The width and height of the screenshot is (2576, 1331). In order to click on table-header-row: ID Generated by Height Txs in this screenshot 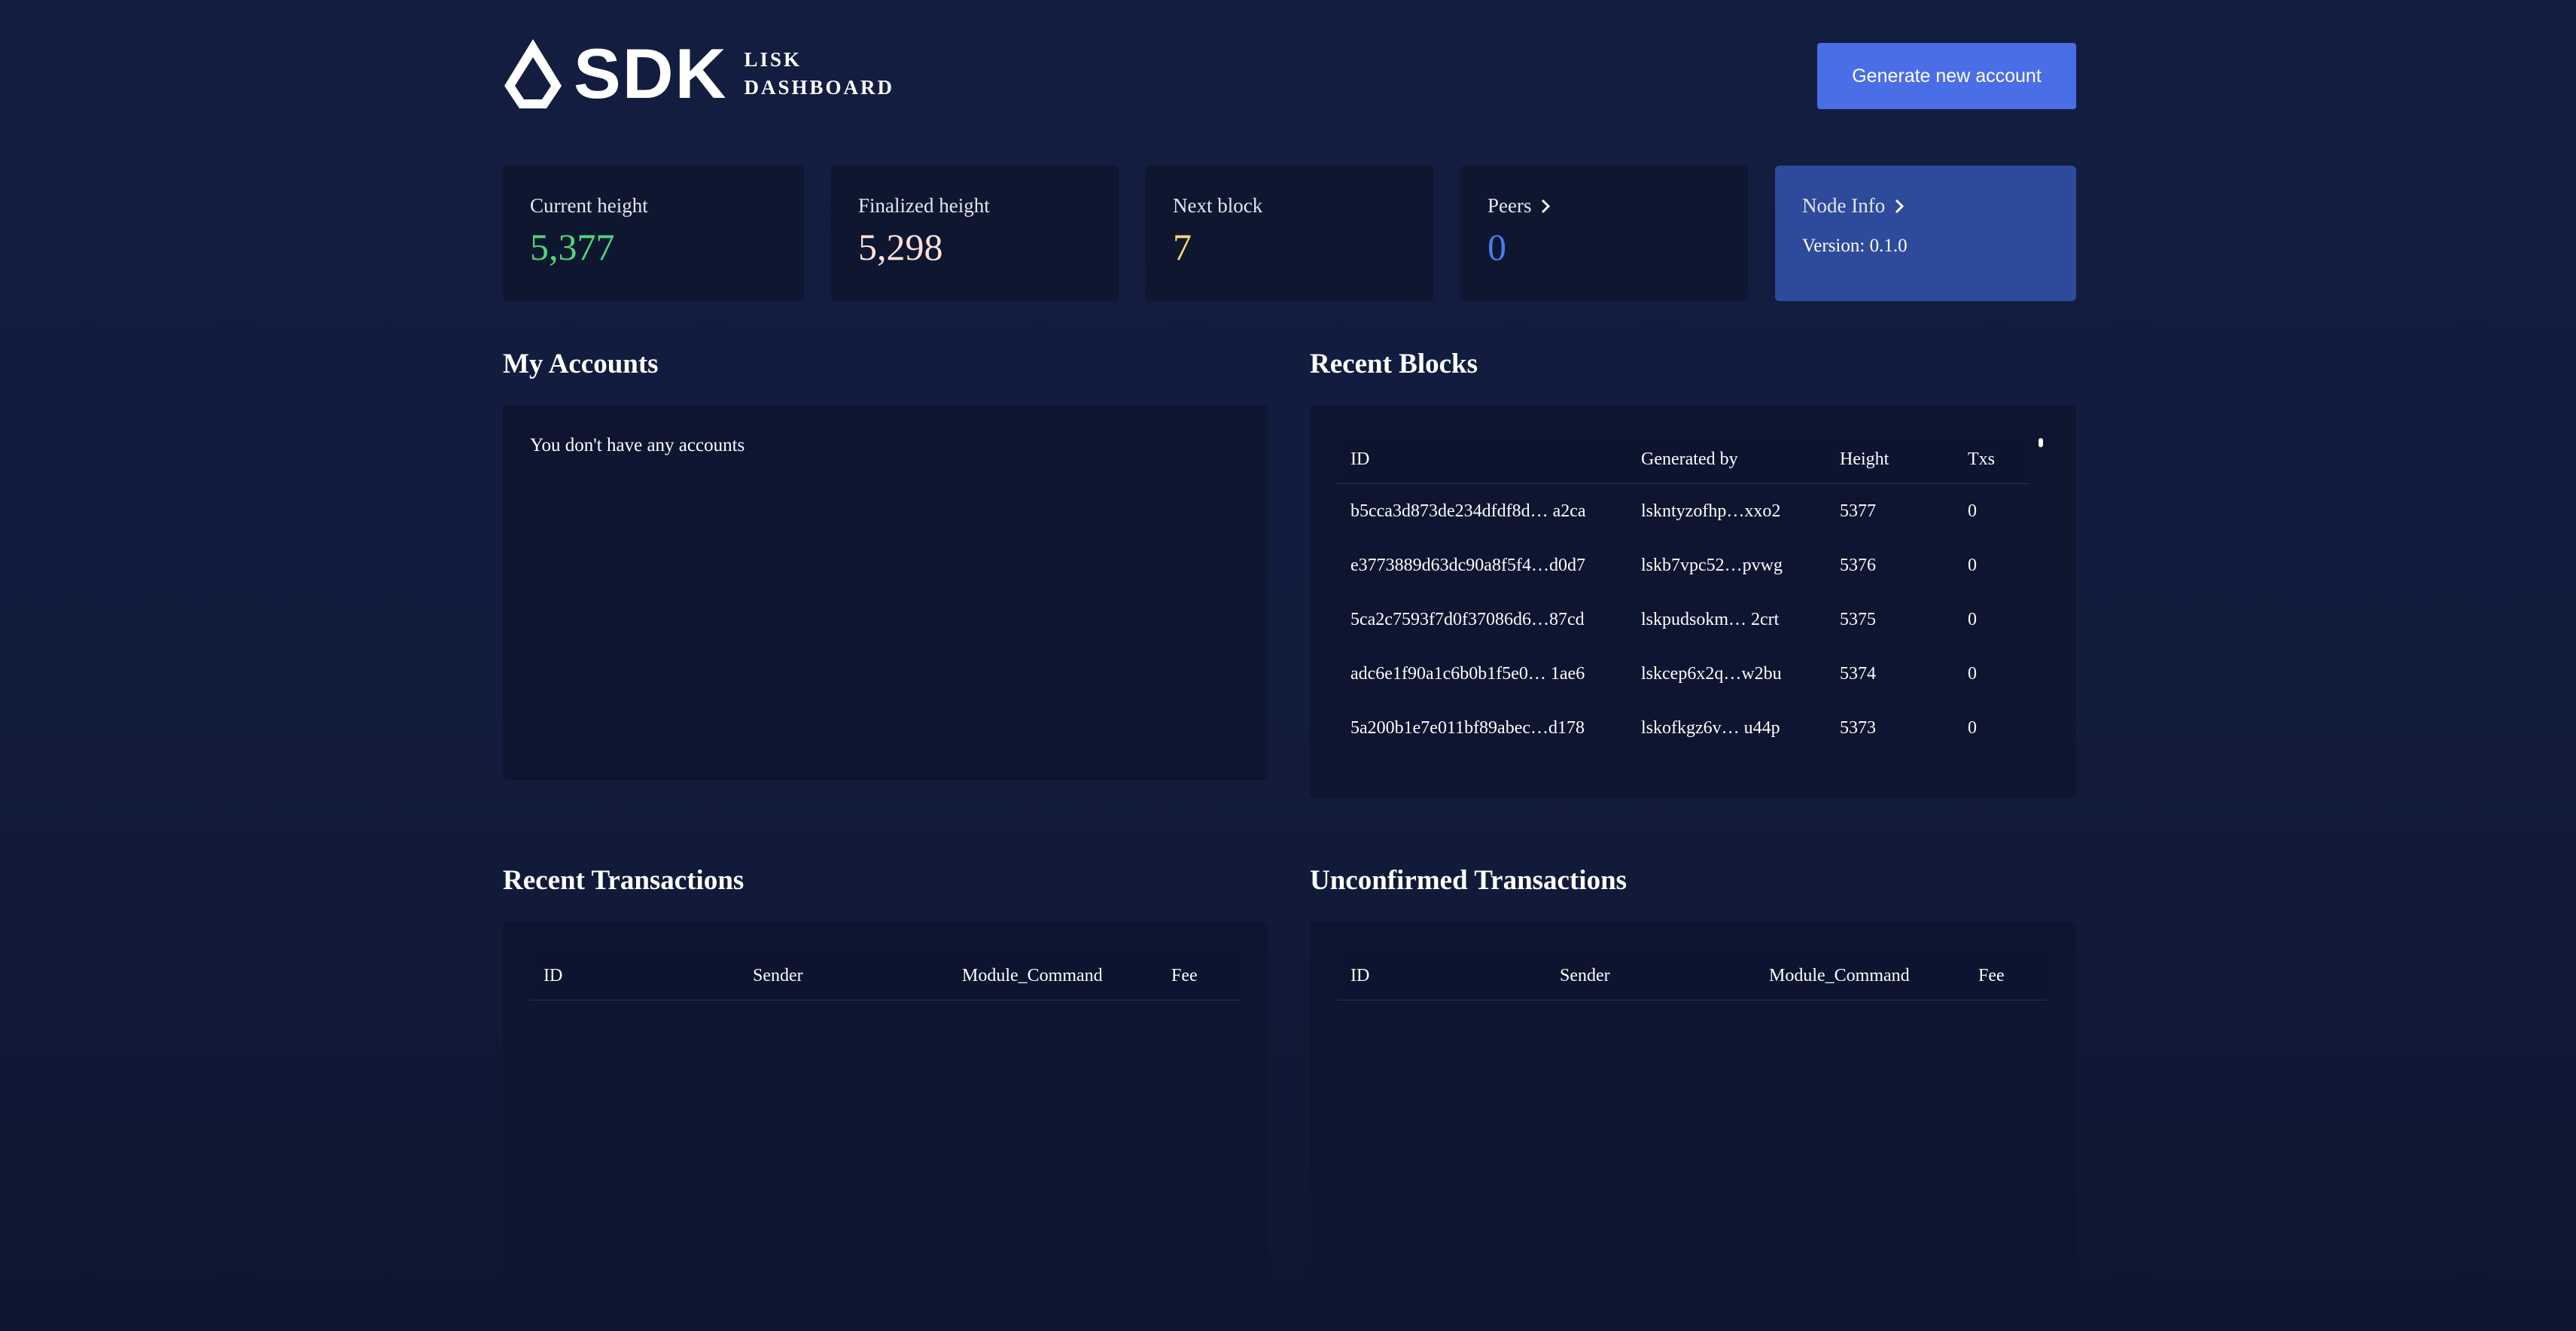, I will do `click(1683, 459)`.